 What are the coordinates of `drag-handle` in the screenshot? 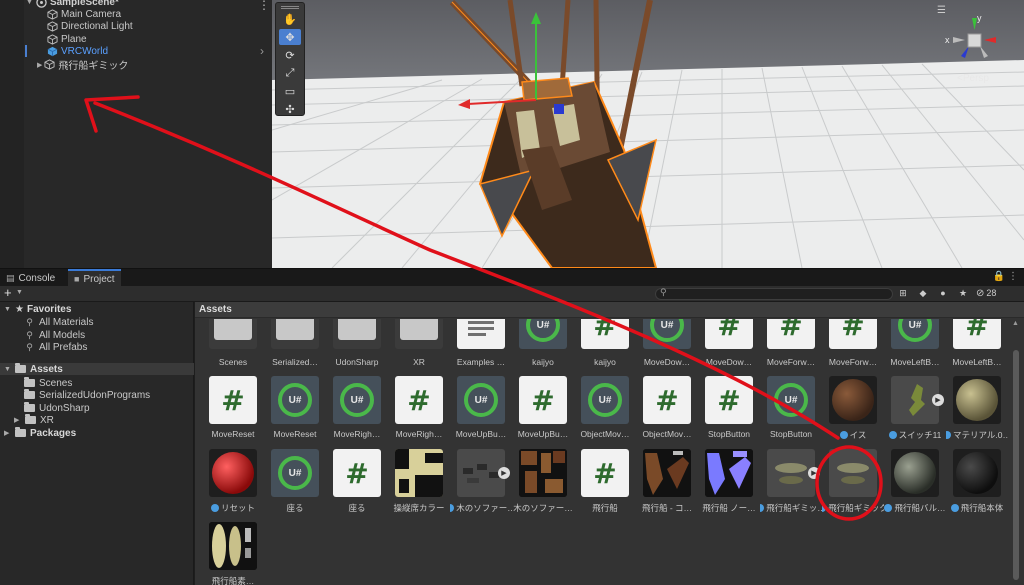 It's located at (290, 7).